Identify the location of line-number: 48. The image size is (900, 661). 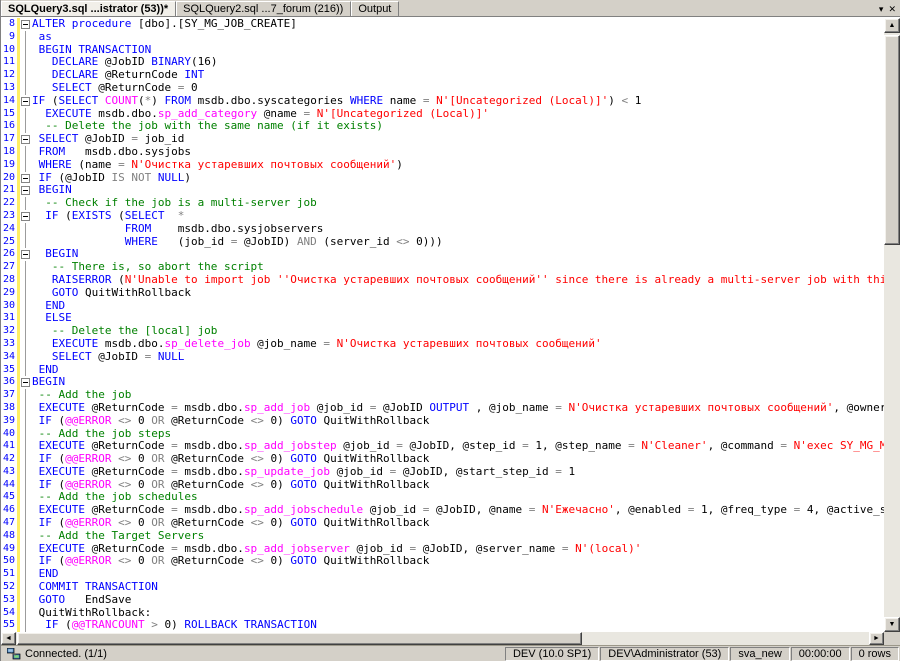
(8, 535).